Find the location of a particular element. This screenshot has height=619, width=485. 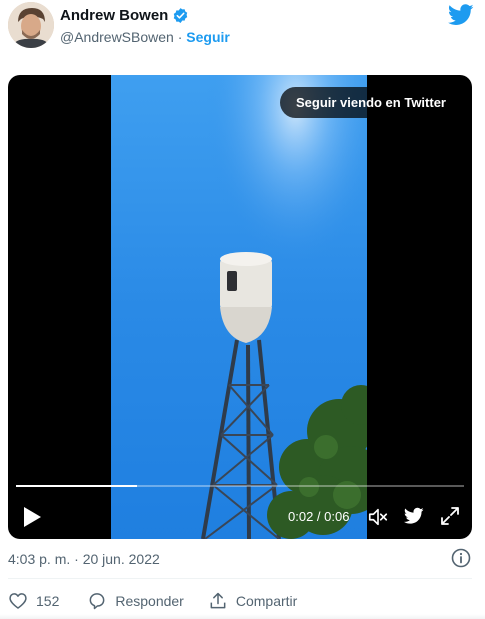

bottom-edge is located at coordinates (242, 616).